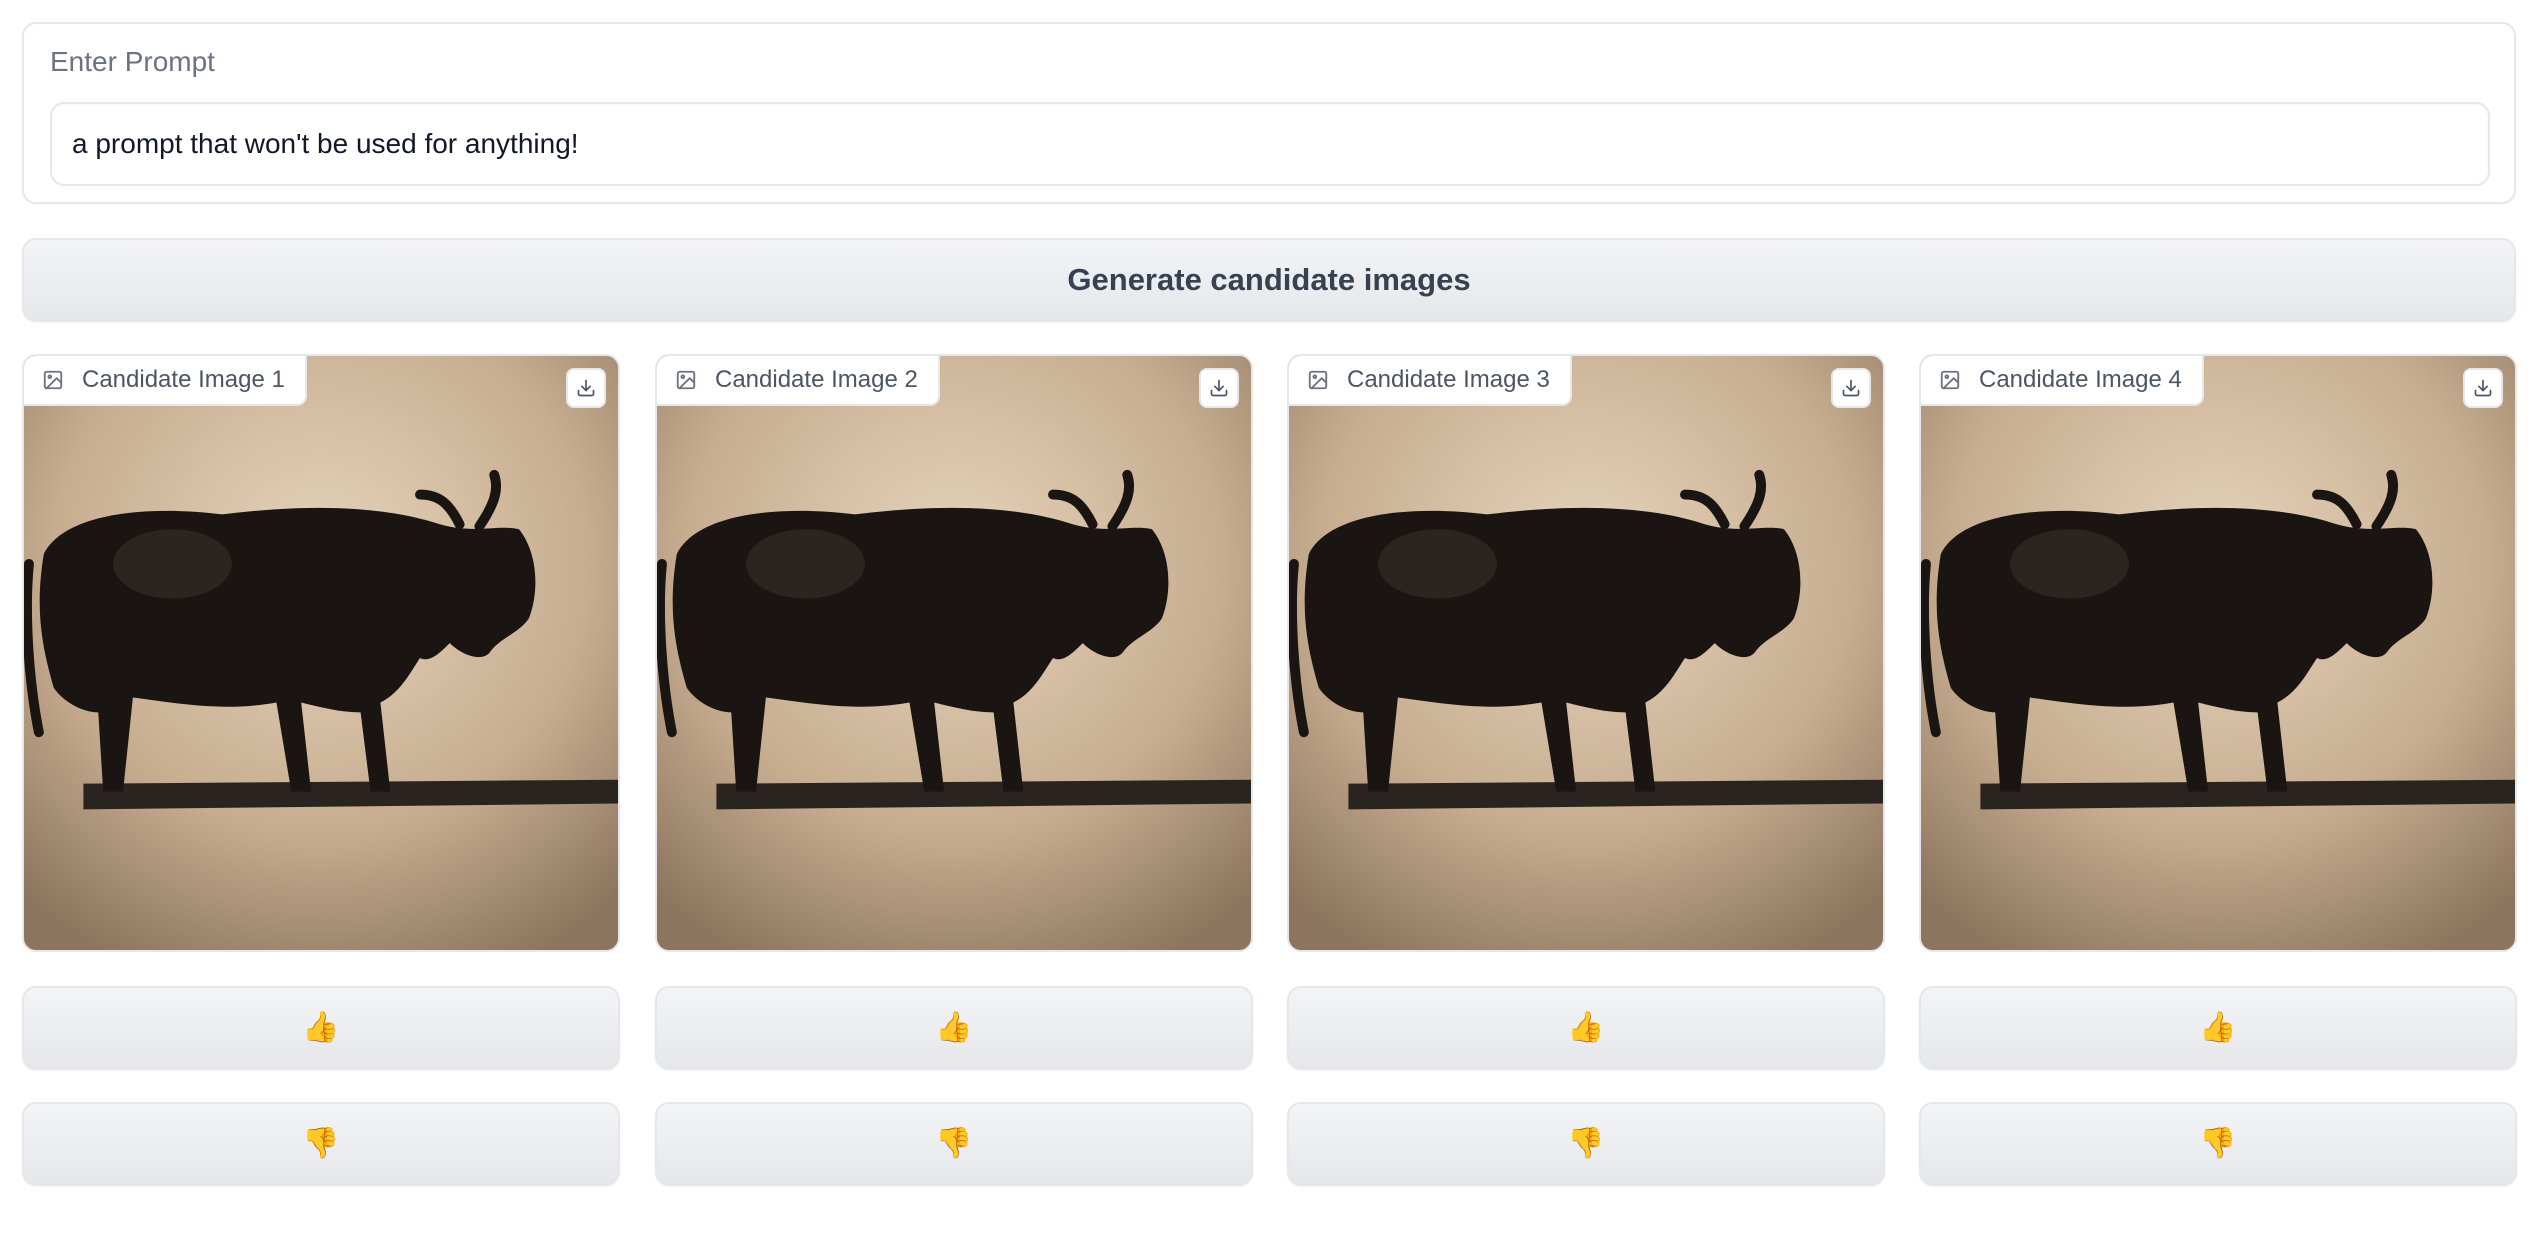  I want to click on candidate-image-card: Candidate Image 4, so click(2218, 653).